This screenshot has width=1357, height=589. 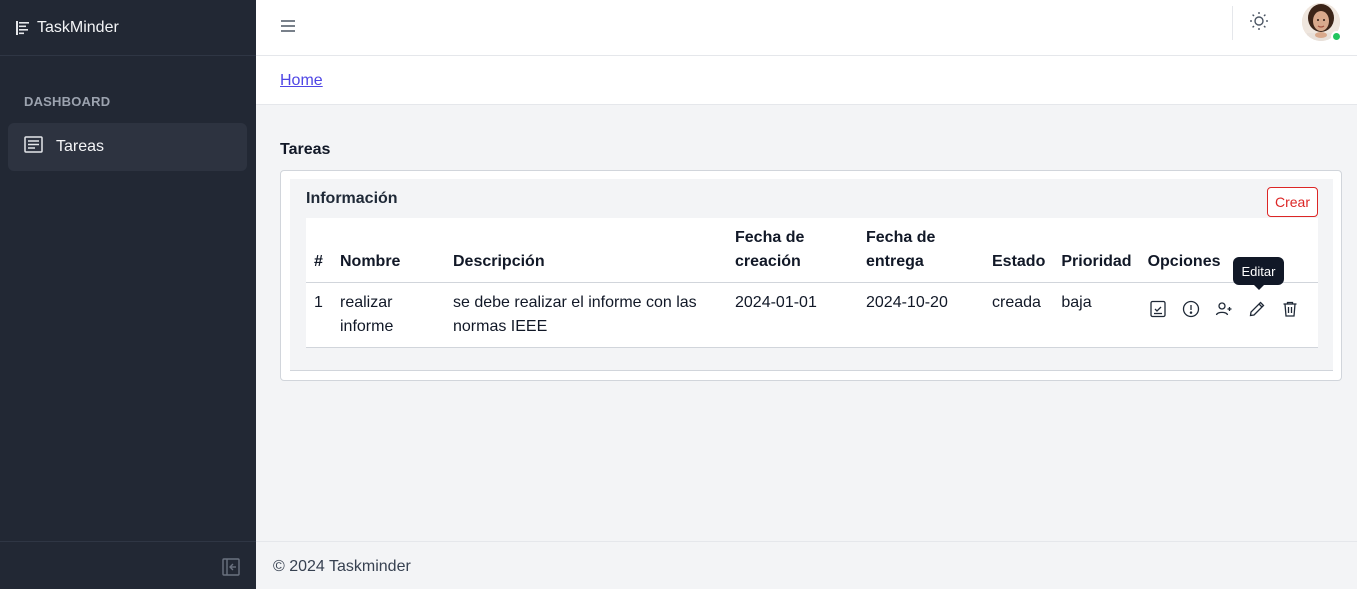 I want to click on sun-icon, so click(x=1259, y=21).